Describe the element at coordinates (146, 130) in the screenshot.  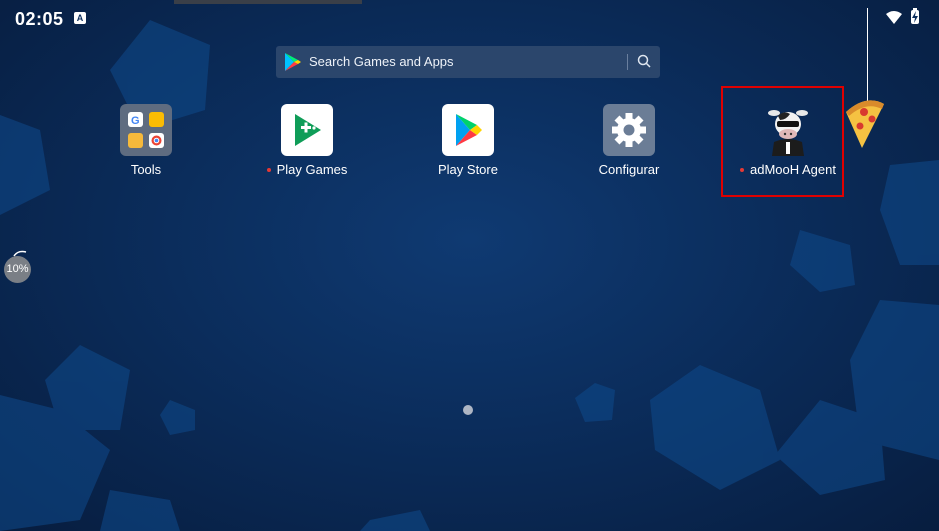
I see `folder-icon: G` at that location.